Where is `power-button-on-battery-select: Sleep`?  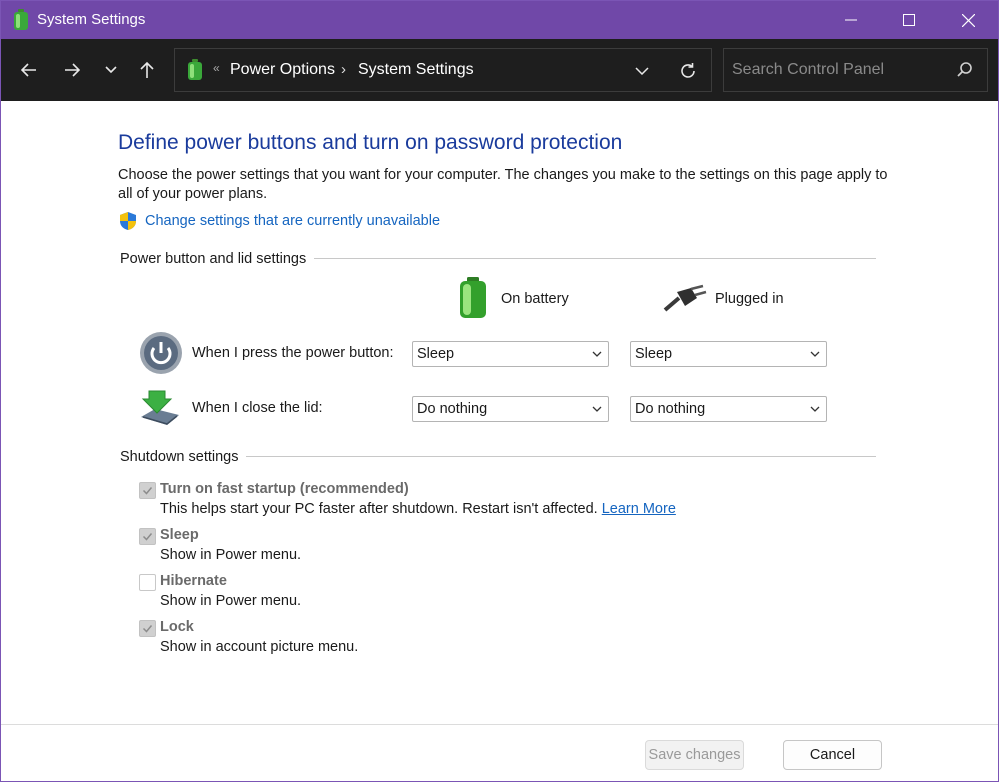 power-button-on-battery-select: Sleep is located at coordinates (510, 354).